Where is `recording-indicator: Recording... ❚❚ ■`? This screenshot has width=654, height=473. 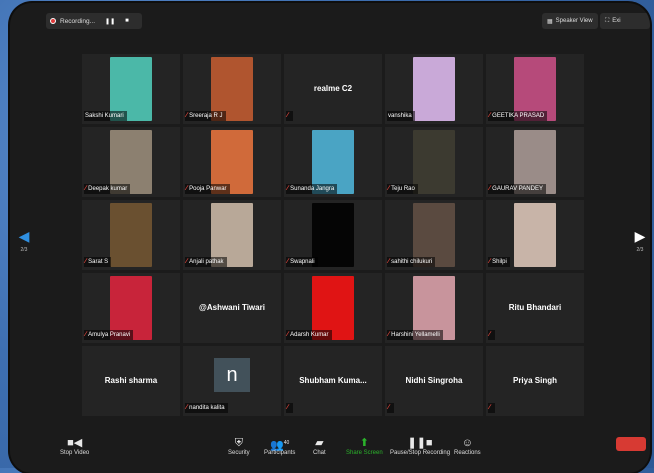
recording-indicator: Recording... ❚❚ ■ is located at coordinates (94, 21).